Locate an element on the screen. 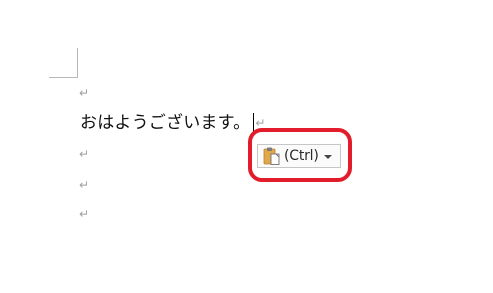  paste-options-button: (Ctrl) is located at coordinates (299, 156).